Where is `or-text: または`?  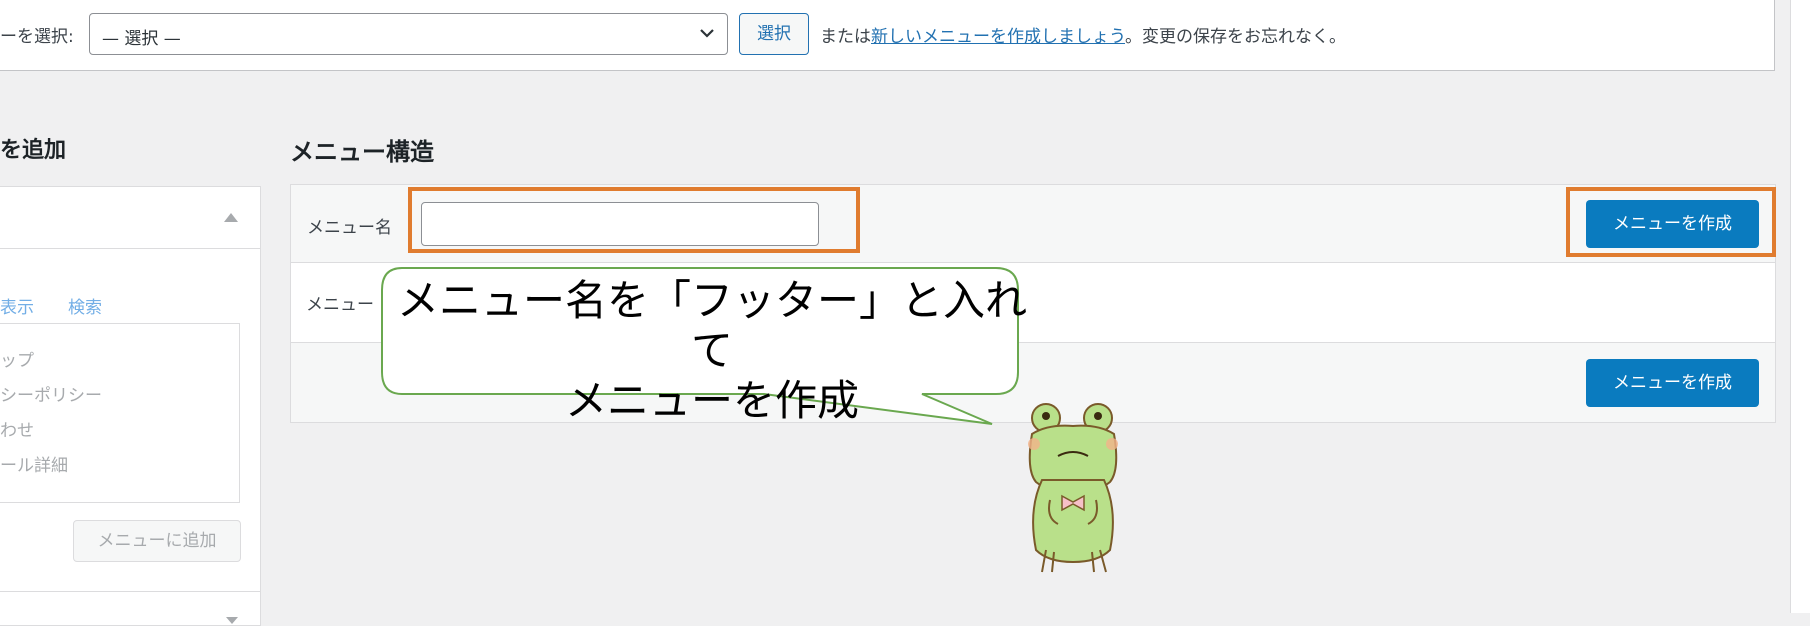
or-text: または is located at coordinates (845, 37).